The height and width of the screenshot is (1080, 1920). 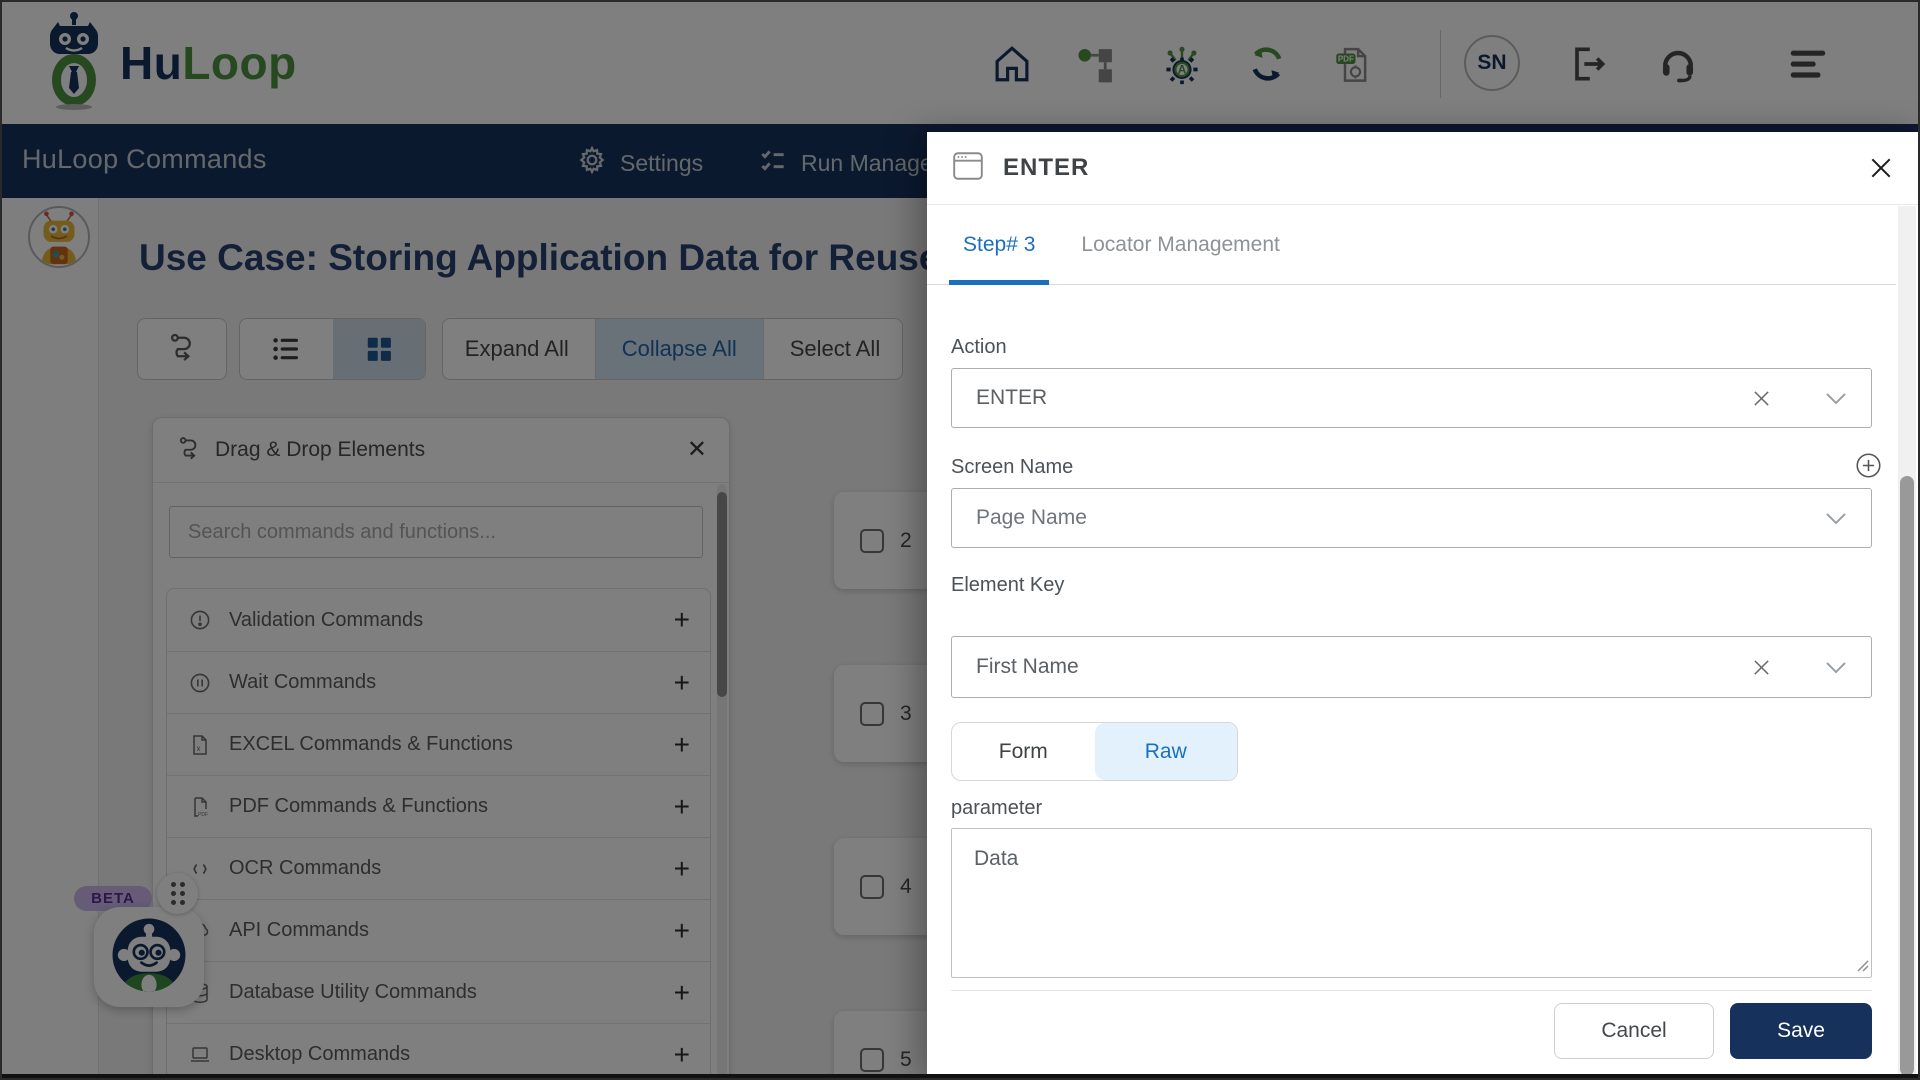 I want to click on drawer-title: ENTER, so click(x=1046, y=167).